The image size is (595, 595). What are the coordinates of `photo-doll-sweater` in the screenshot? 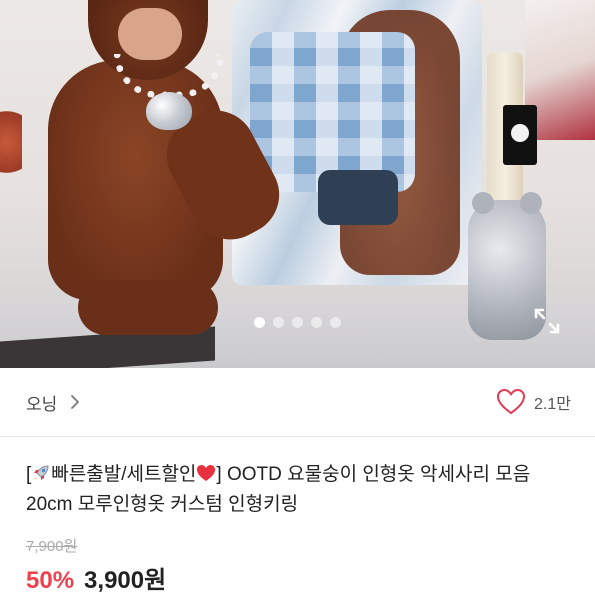 It's located at (332, 112).